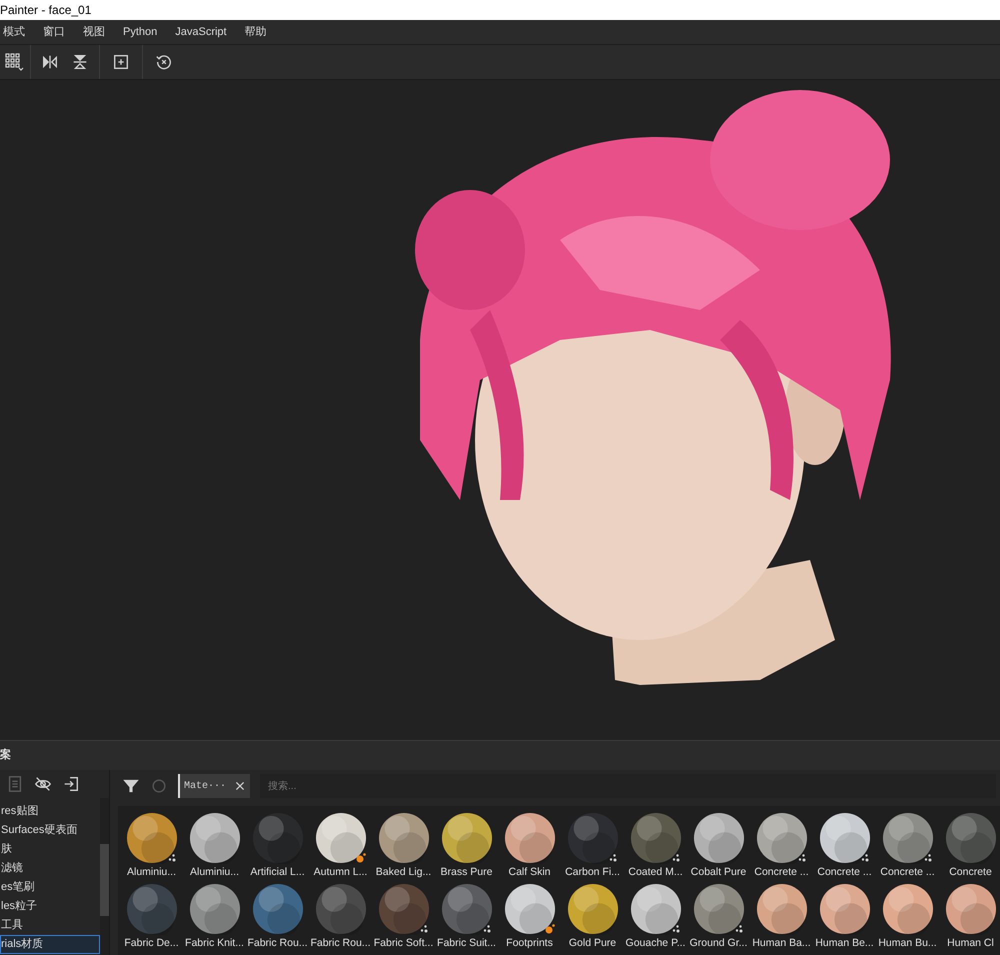 This screenshot has height=955, width=1000. What do you see at coordinates (240, 786) in the screenshot?
I see `close-icon` at bounding box center [240, 786].